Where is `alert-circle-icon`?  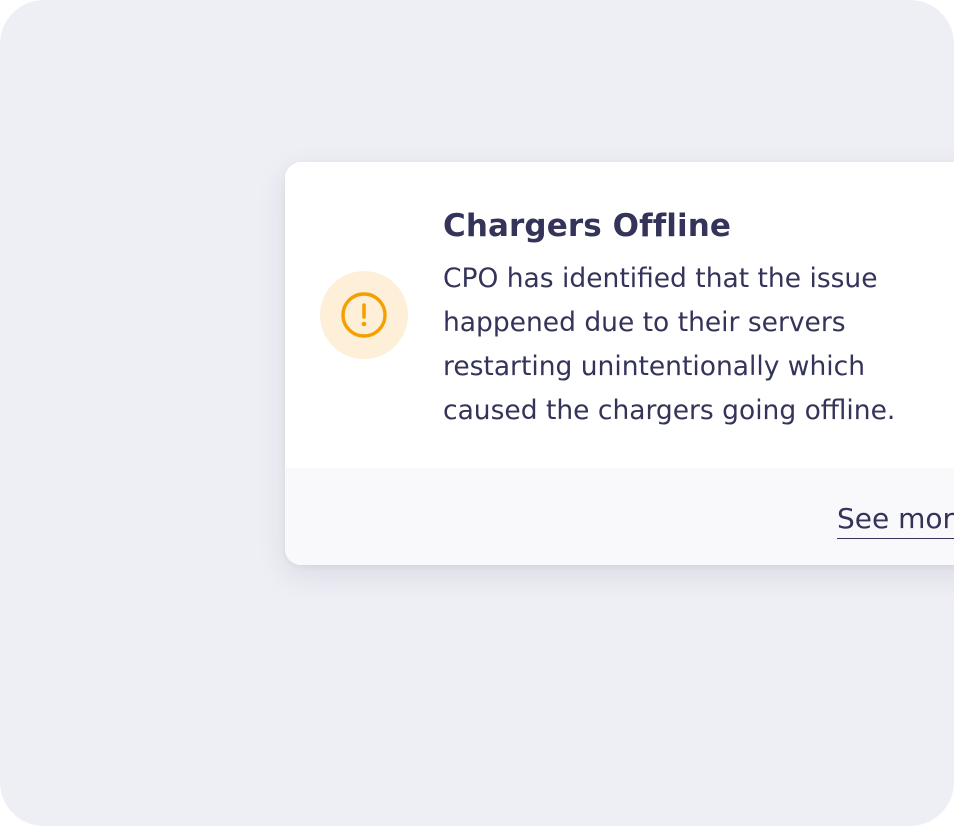 alert-circle-icon is located at coordinates (364, 315).